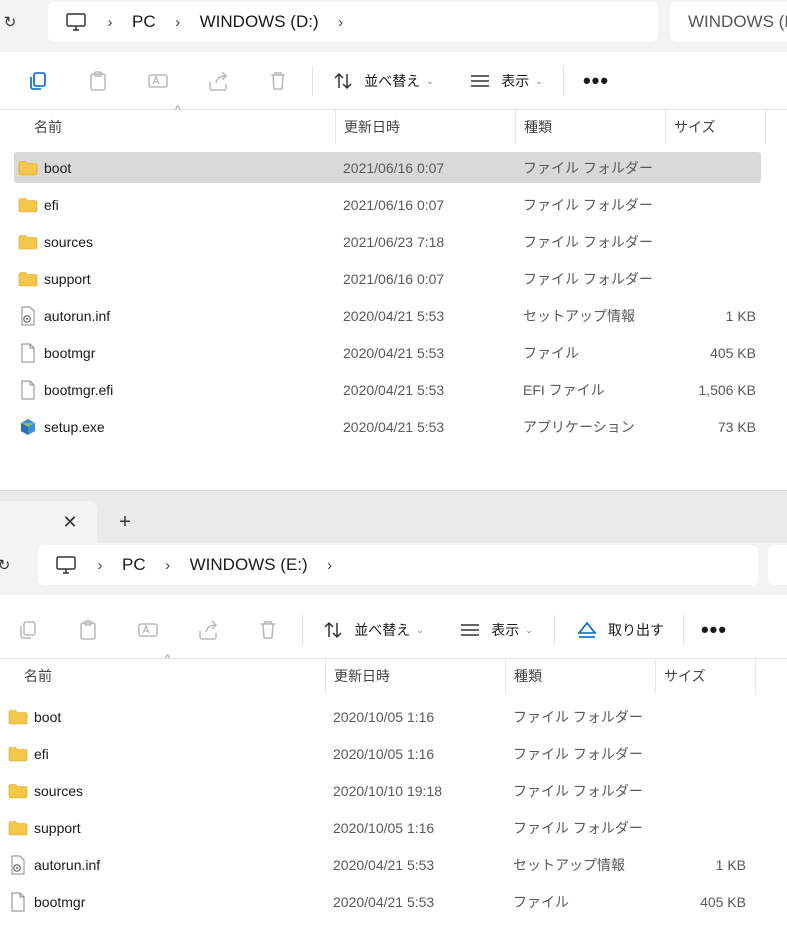 The height and width of the screenshot is (926, 787). Describe the element at coordinates (125, 522) in the screenshot. I see `add-tab-icon: +` at that location.